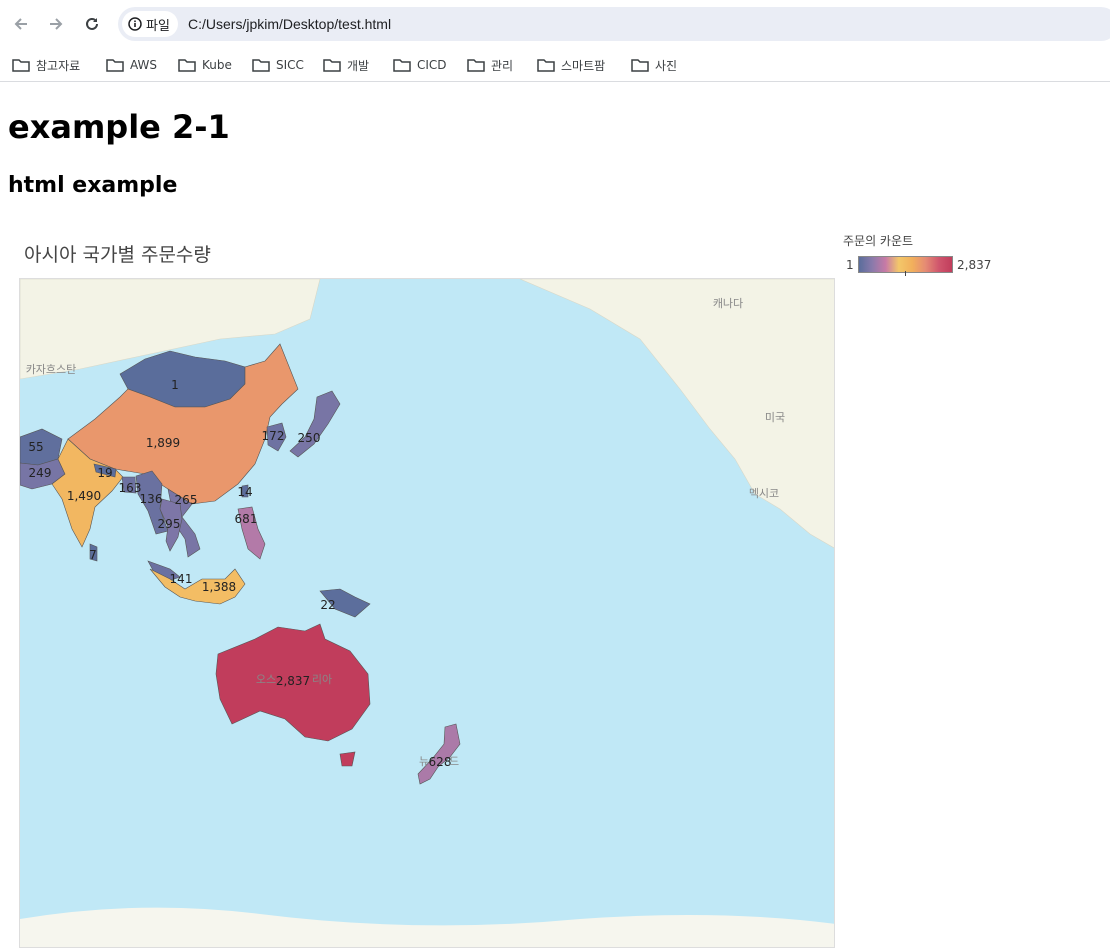 Image resolution: width=1110 pixels, height=948 pixels. I want to click on site-info-label: 파일, so click(158, 26).